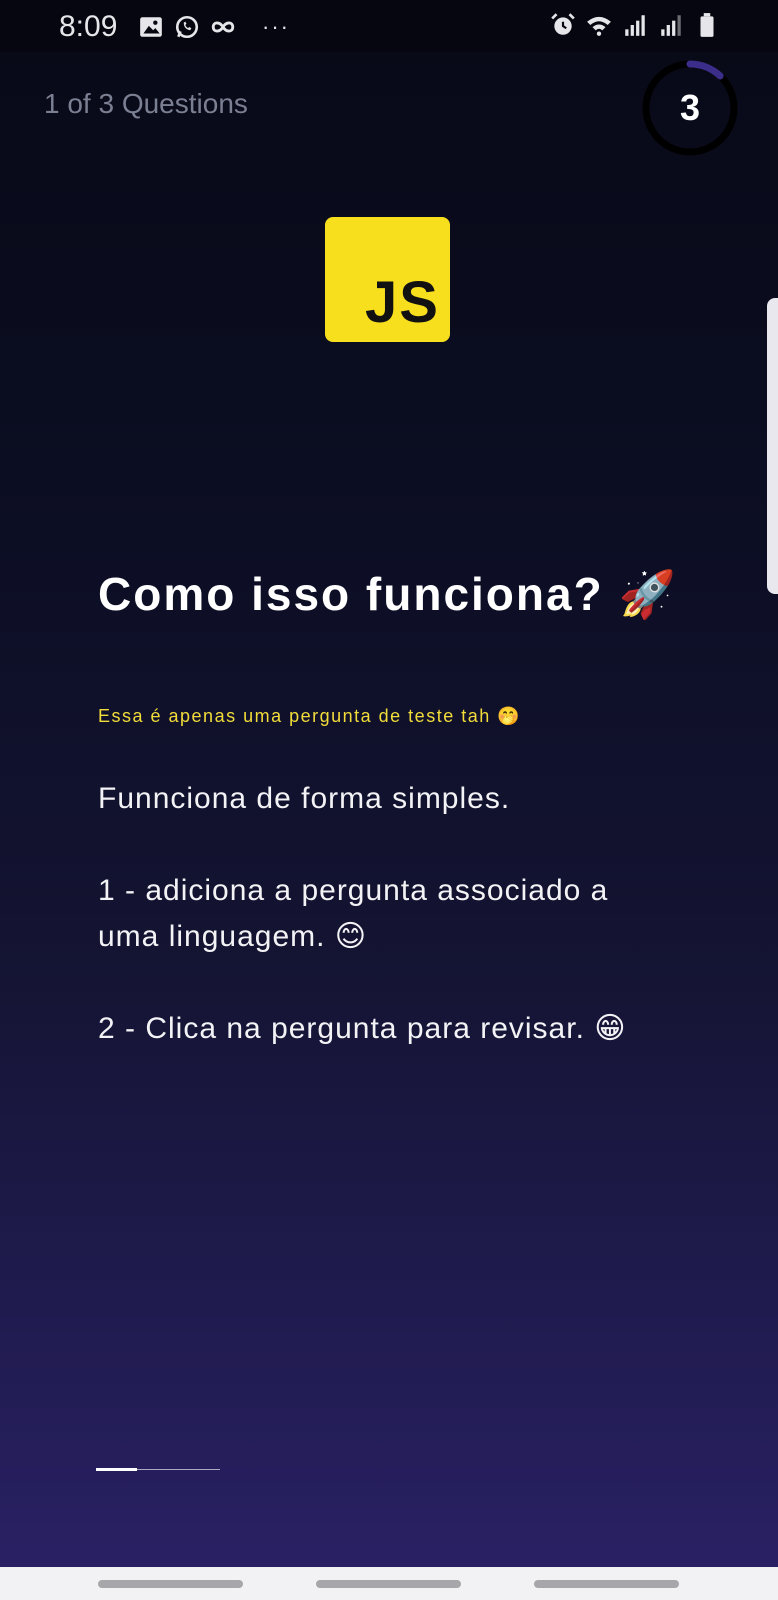 The image size is (778, 1600). Describe the element at coordinates (402, 302) in the screenshot. I see `logo-text: JS` at that location.